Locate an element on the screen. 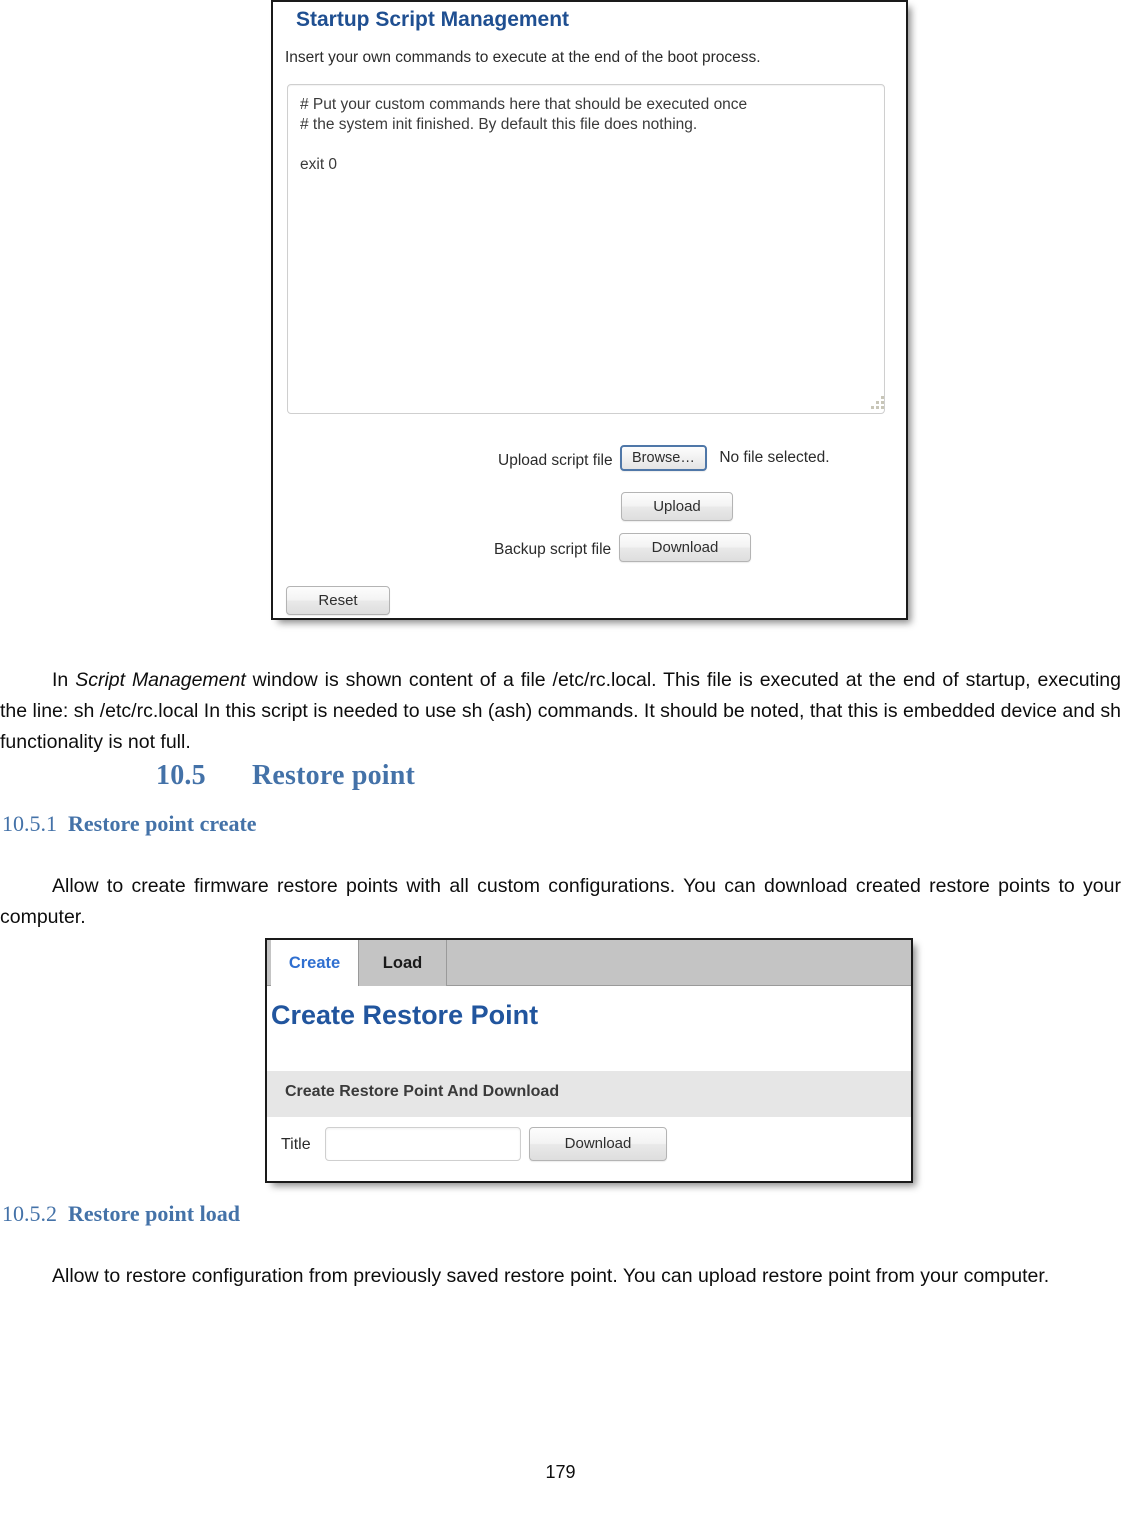  heading-10-5-2-title: Restore point load is located at coordinates (154, 1213).